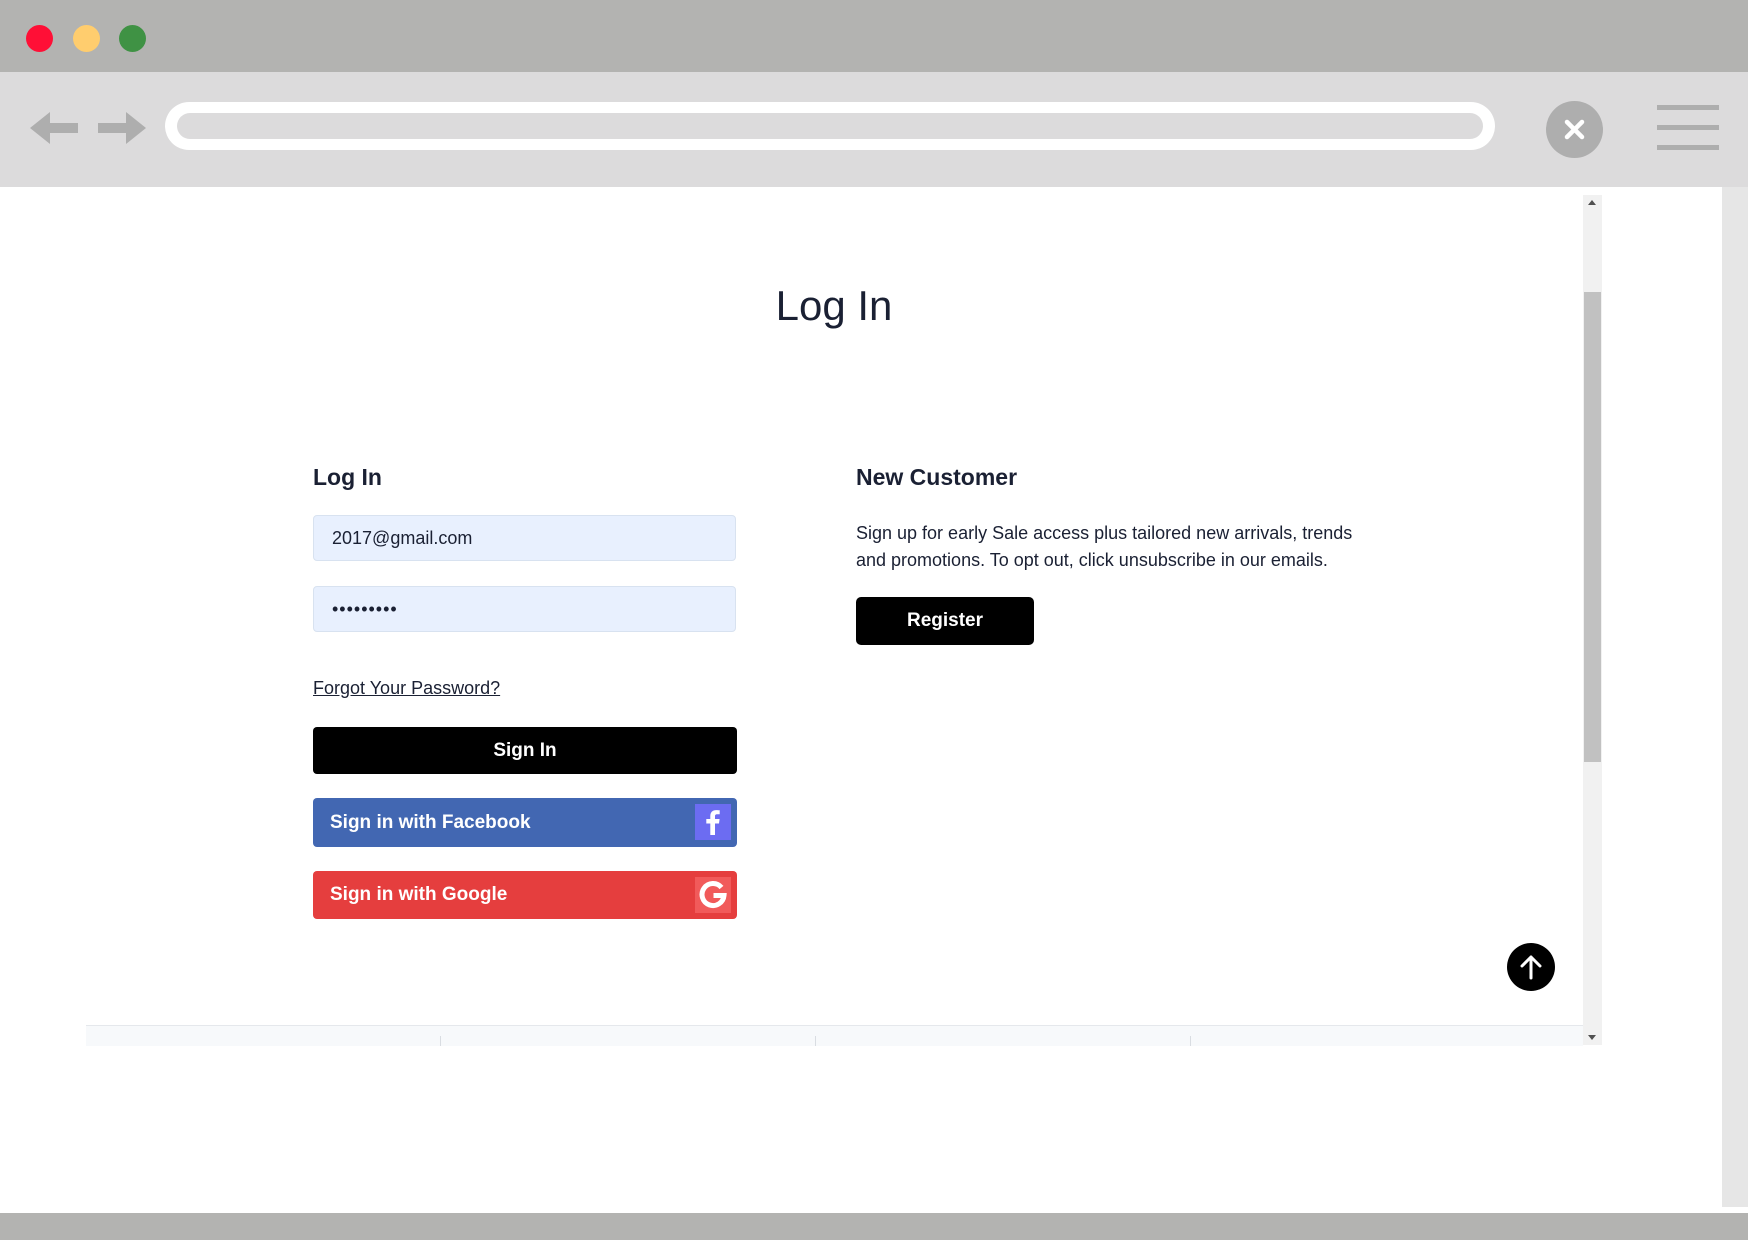 This screenshot has height=1240, width=1748. Describe the element at coordinates (874, 36) in the screenshot. I see `window-titlebar` at that location.